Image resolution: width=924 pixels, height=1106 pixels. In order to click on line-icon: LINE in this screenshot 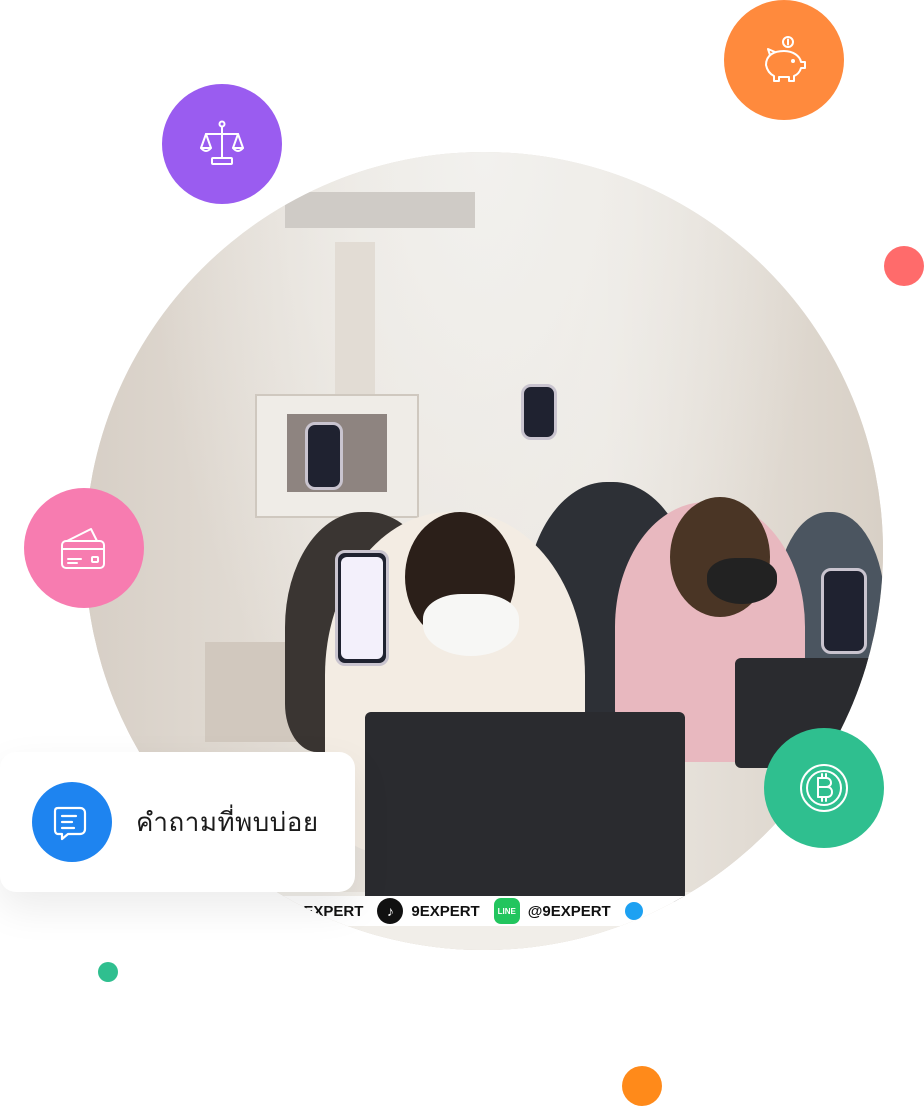, I will do `click(506, 911)`.